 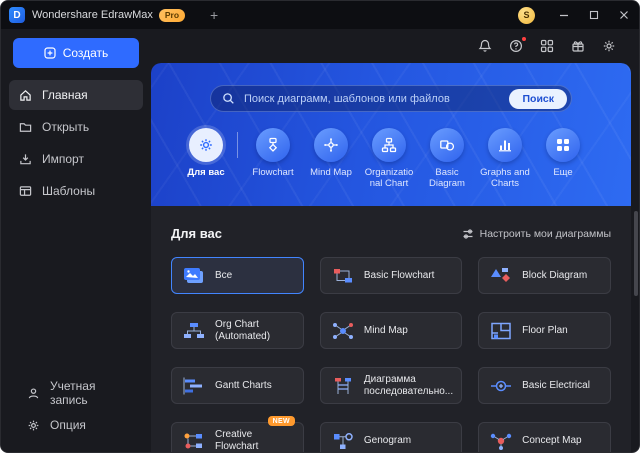 I want to click on sidebar-item-home: Главная, so click(x=76, y=95).